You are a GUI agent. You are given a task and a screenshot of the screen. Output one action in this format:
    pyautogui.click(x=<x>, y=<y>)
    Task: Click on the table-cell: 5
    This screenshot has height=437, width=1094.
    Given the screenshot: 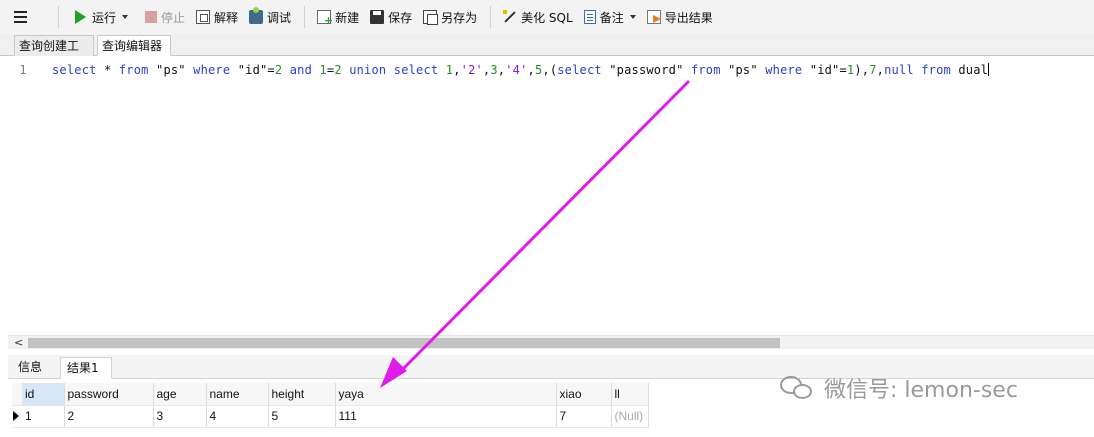 What is the action you would take?
    pyautogui.click(x=302, y=416)
    